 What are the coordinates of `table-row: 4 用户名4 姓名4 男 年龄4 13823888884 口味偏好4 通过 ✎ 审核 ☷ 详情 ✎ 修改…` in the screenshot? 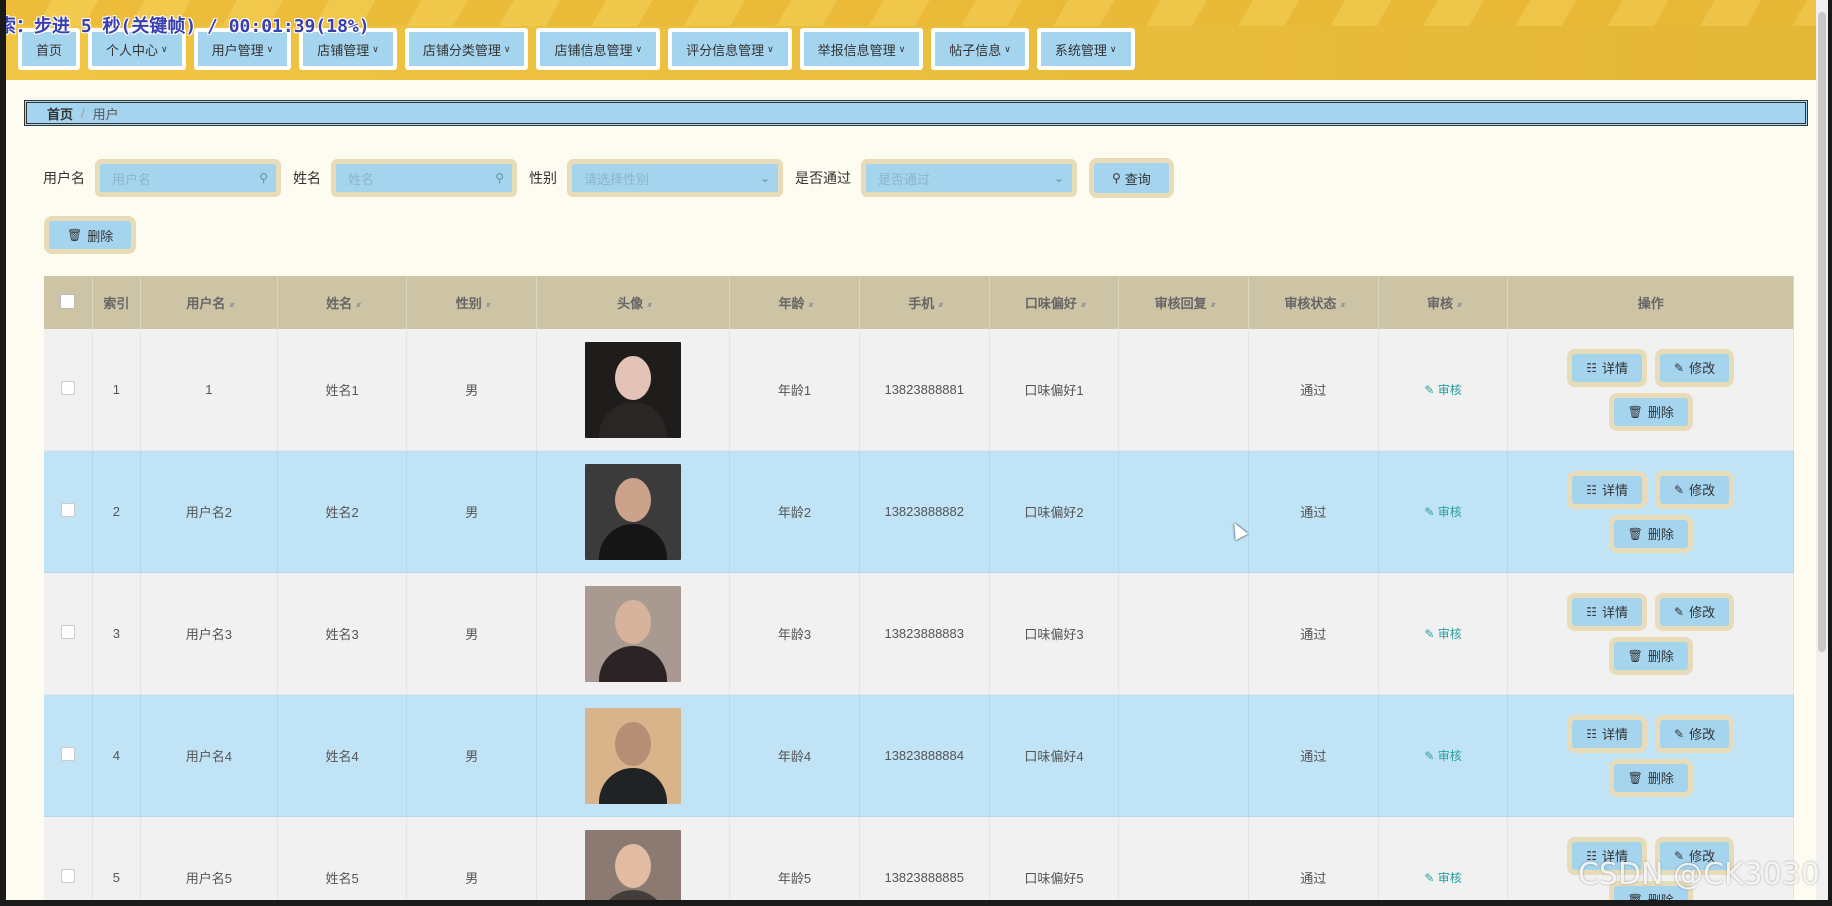 It's located at (919, 755).